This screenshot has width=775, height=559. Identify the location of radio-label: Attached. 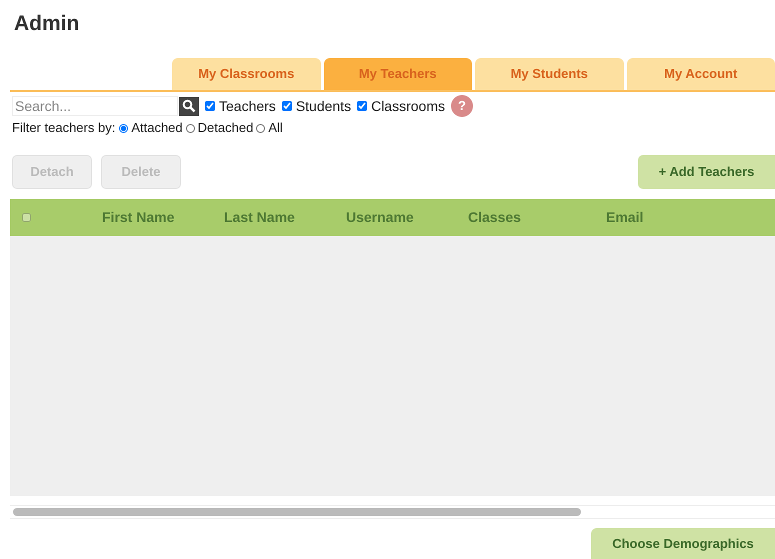
(157, 128).